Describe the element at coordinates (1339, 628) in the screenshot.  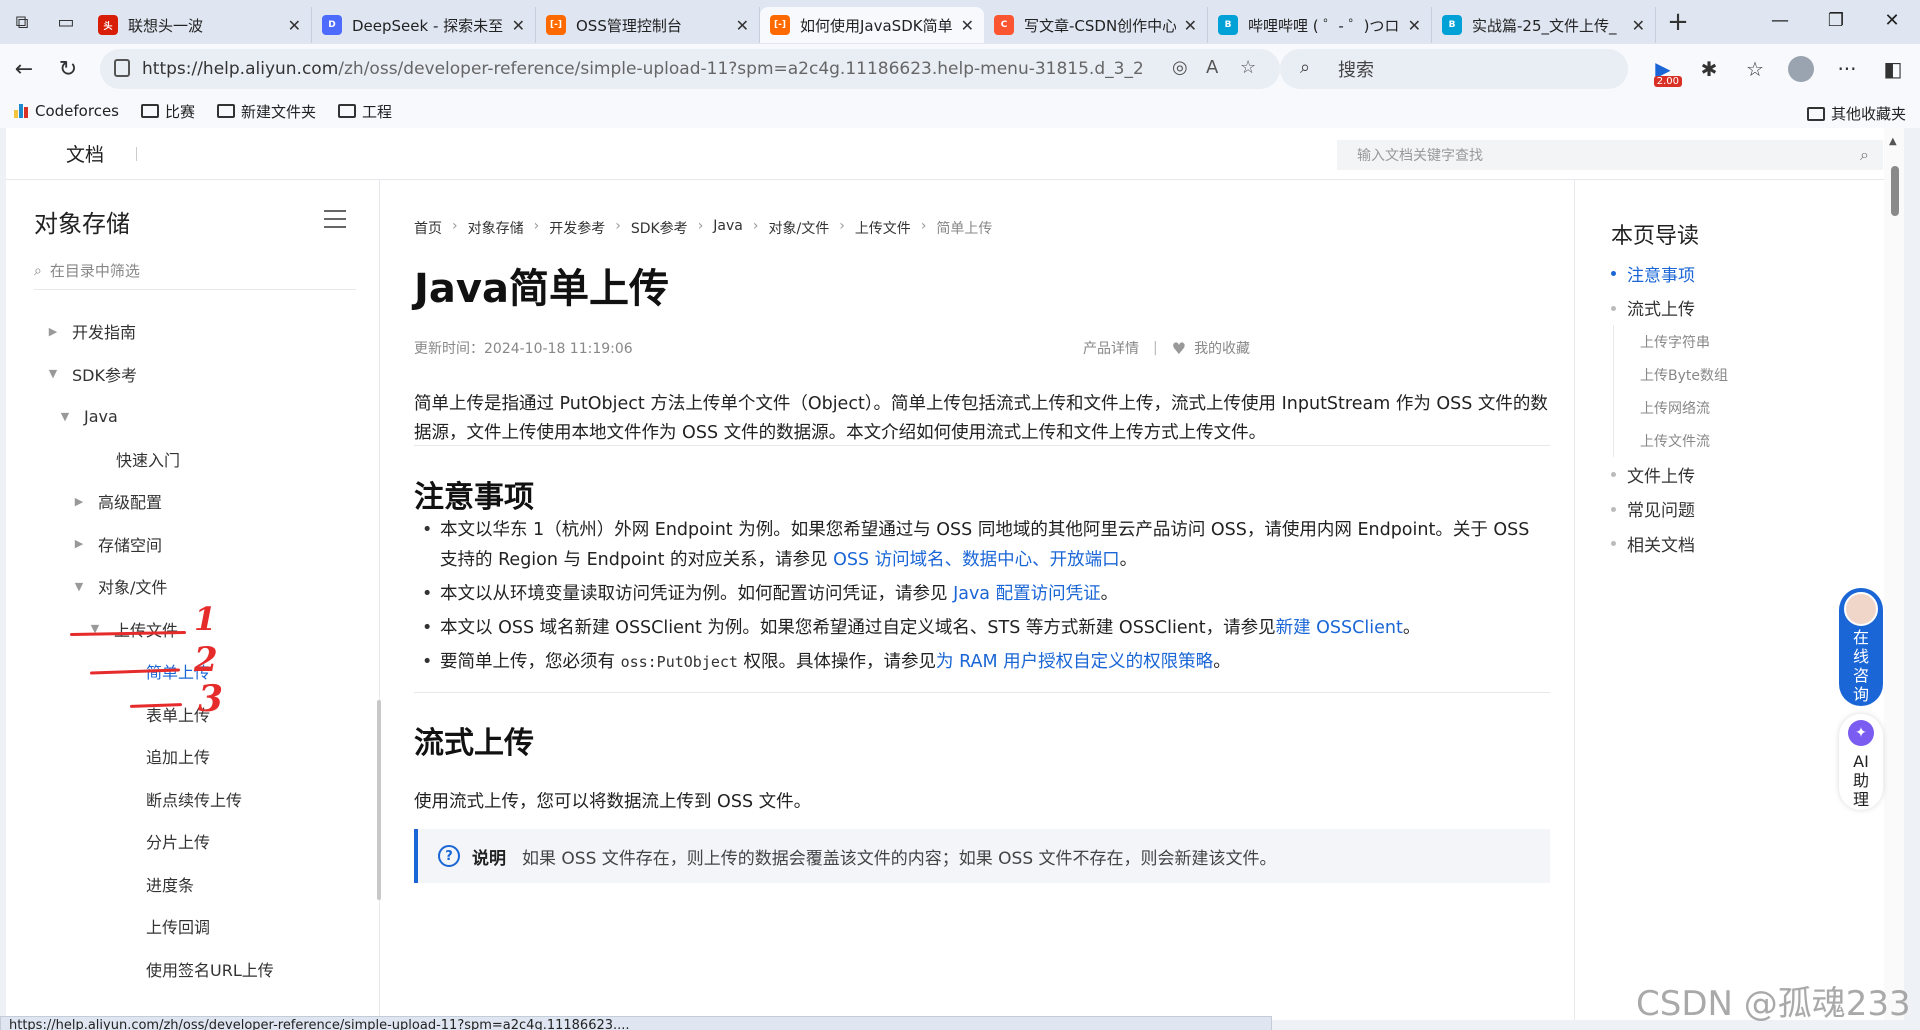
I see `doc-link: 新建 OSSClient` at that location.